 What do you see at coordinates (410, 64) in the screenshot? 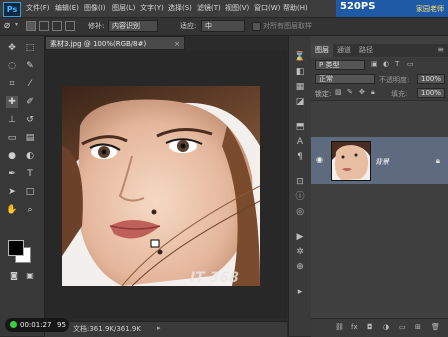
I see `filter-shape-icon: ▭` at bounding box center [410, 64].